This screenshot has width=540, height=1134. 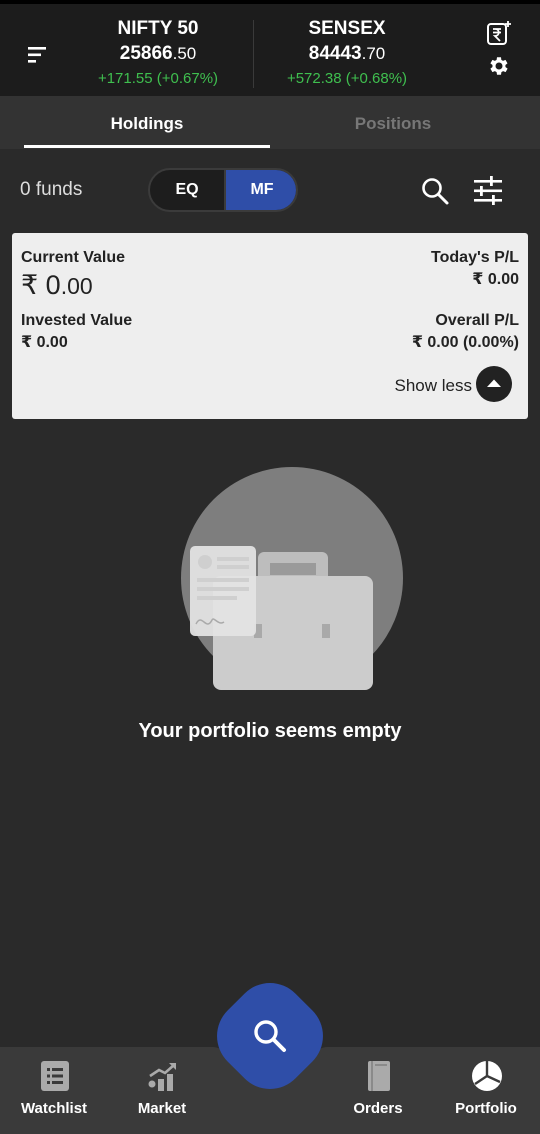 What do you see at coordinates (477, 320) in the screenshot?
I see `overall-pl-label: Overall P/L` at bounding box center [477, 320].